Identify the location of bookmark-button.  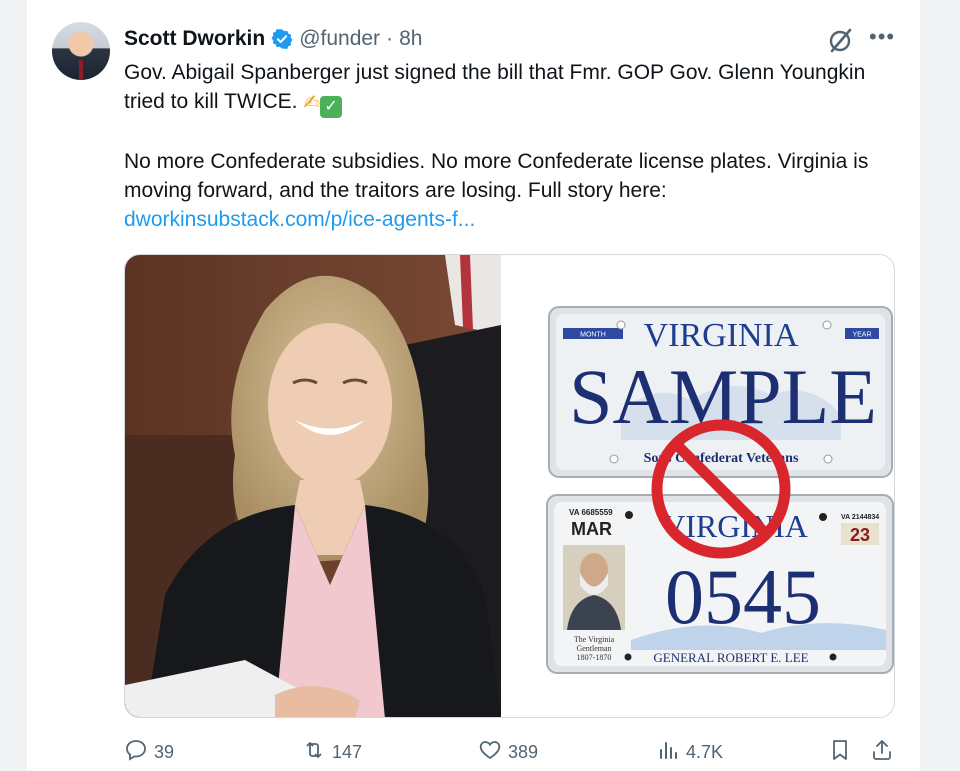
(840, 752).